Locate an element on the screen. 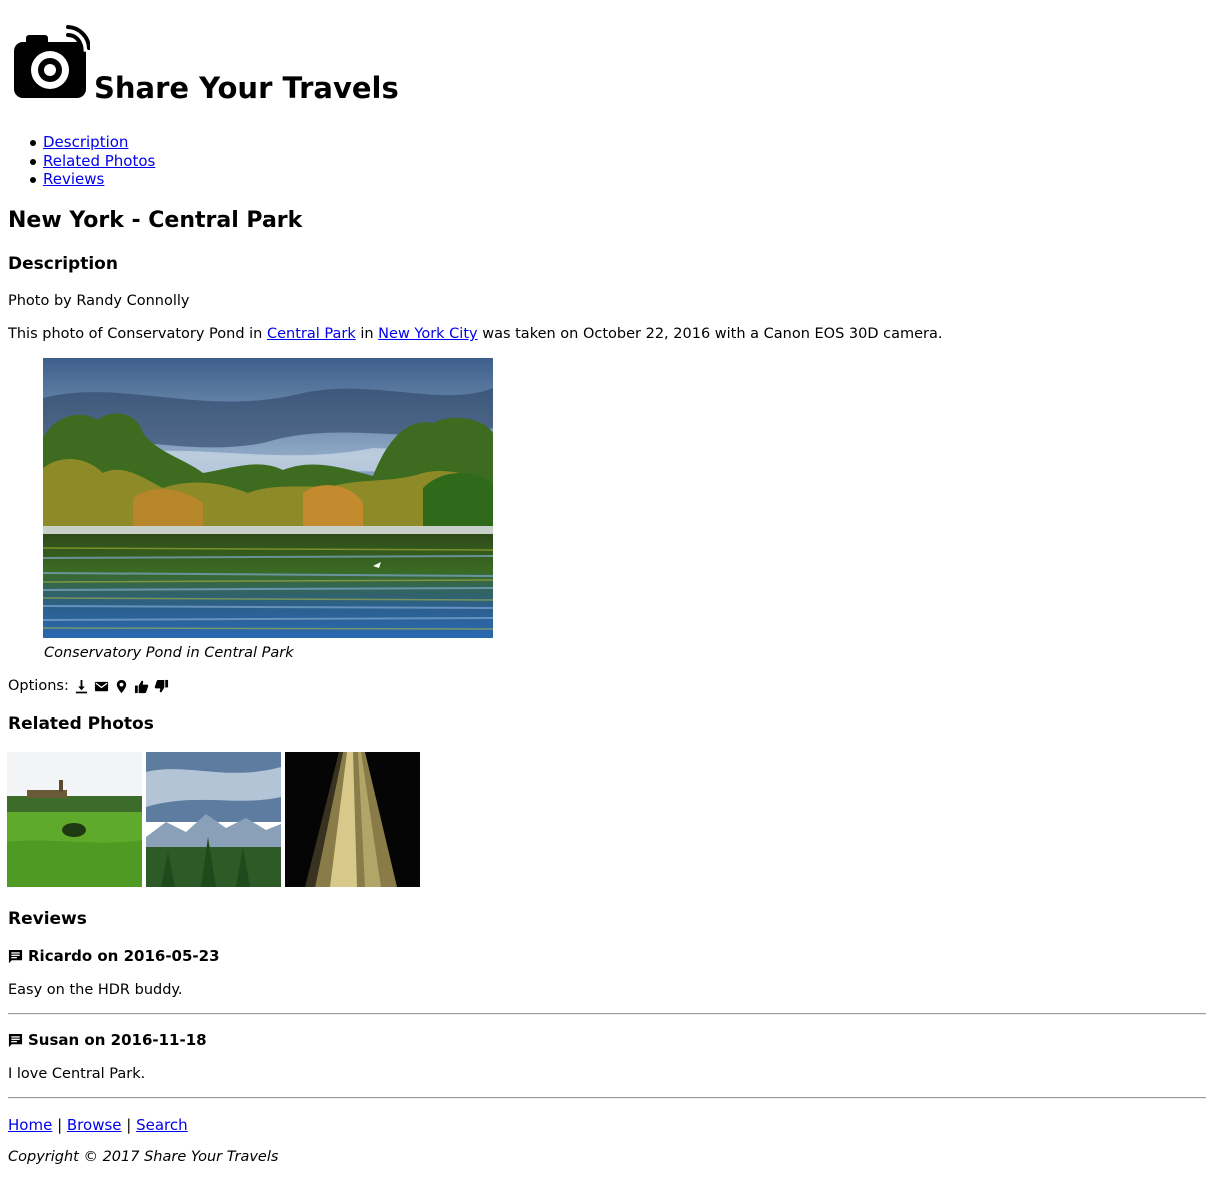 The height and width of the screenshot is (1181, 1214). email-icon is located at coordinates (101, 686).